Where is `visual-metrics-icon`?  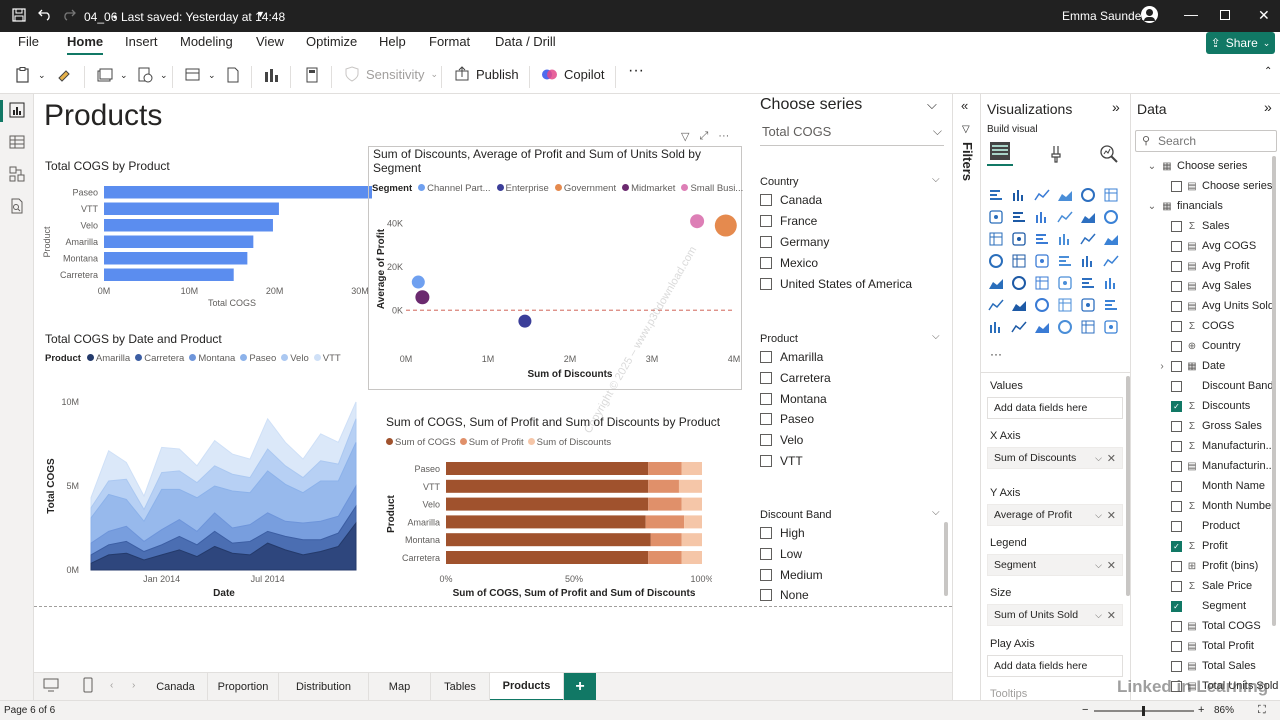
visual-metrics-icon is located at coordinates (1042, 327).